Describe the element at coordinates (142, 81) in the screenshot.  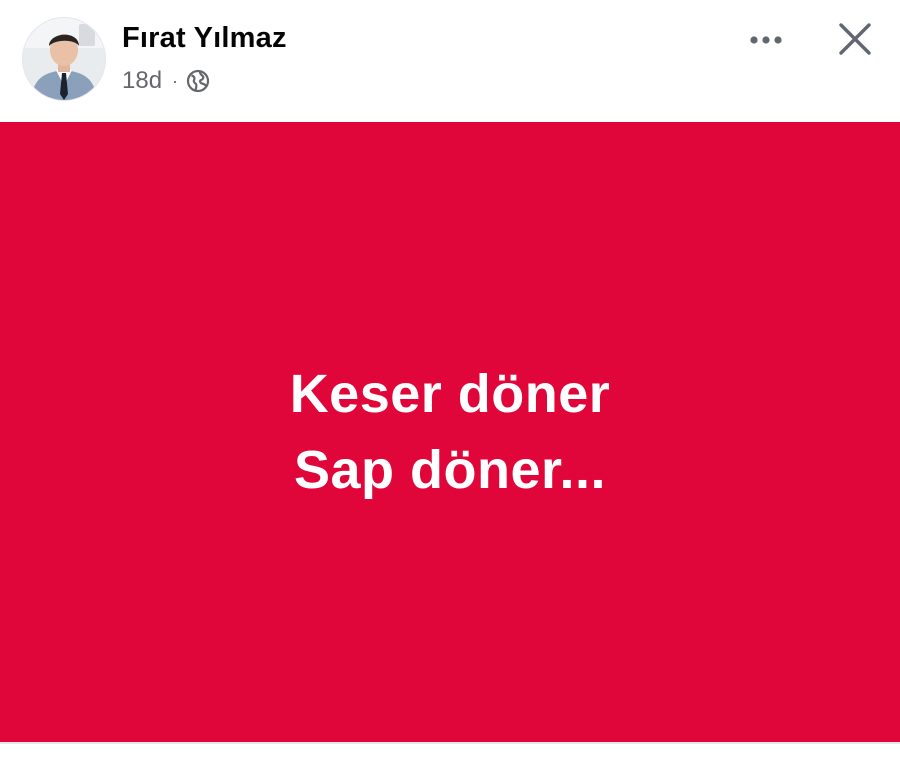
I see `post-timestamp: 18d` at that location.